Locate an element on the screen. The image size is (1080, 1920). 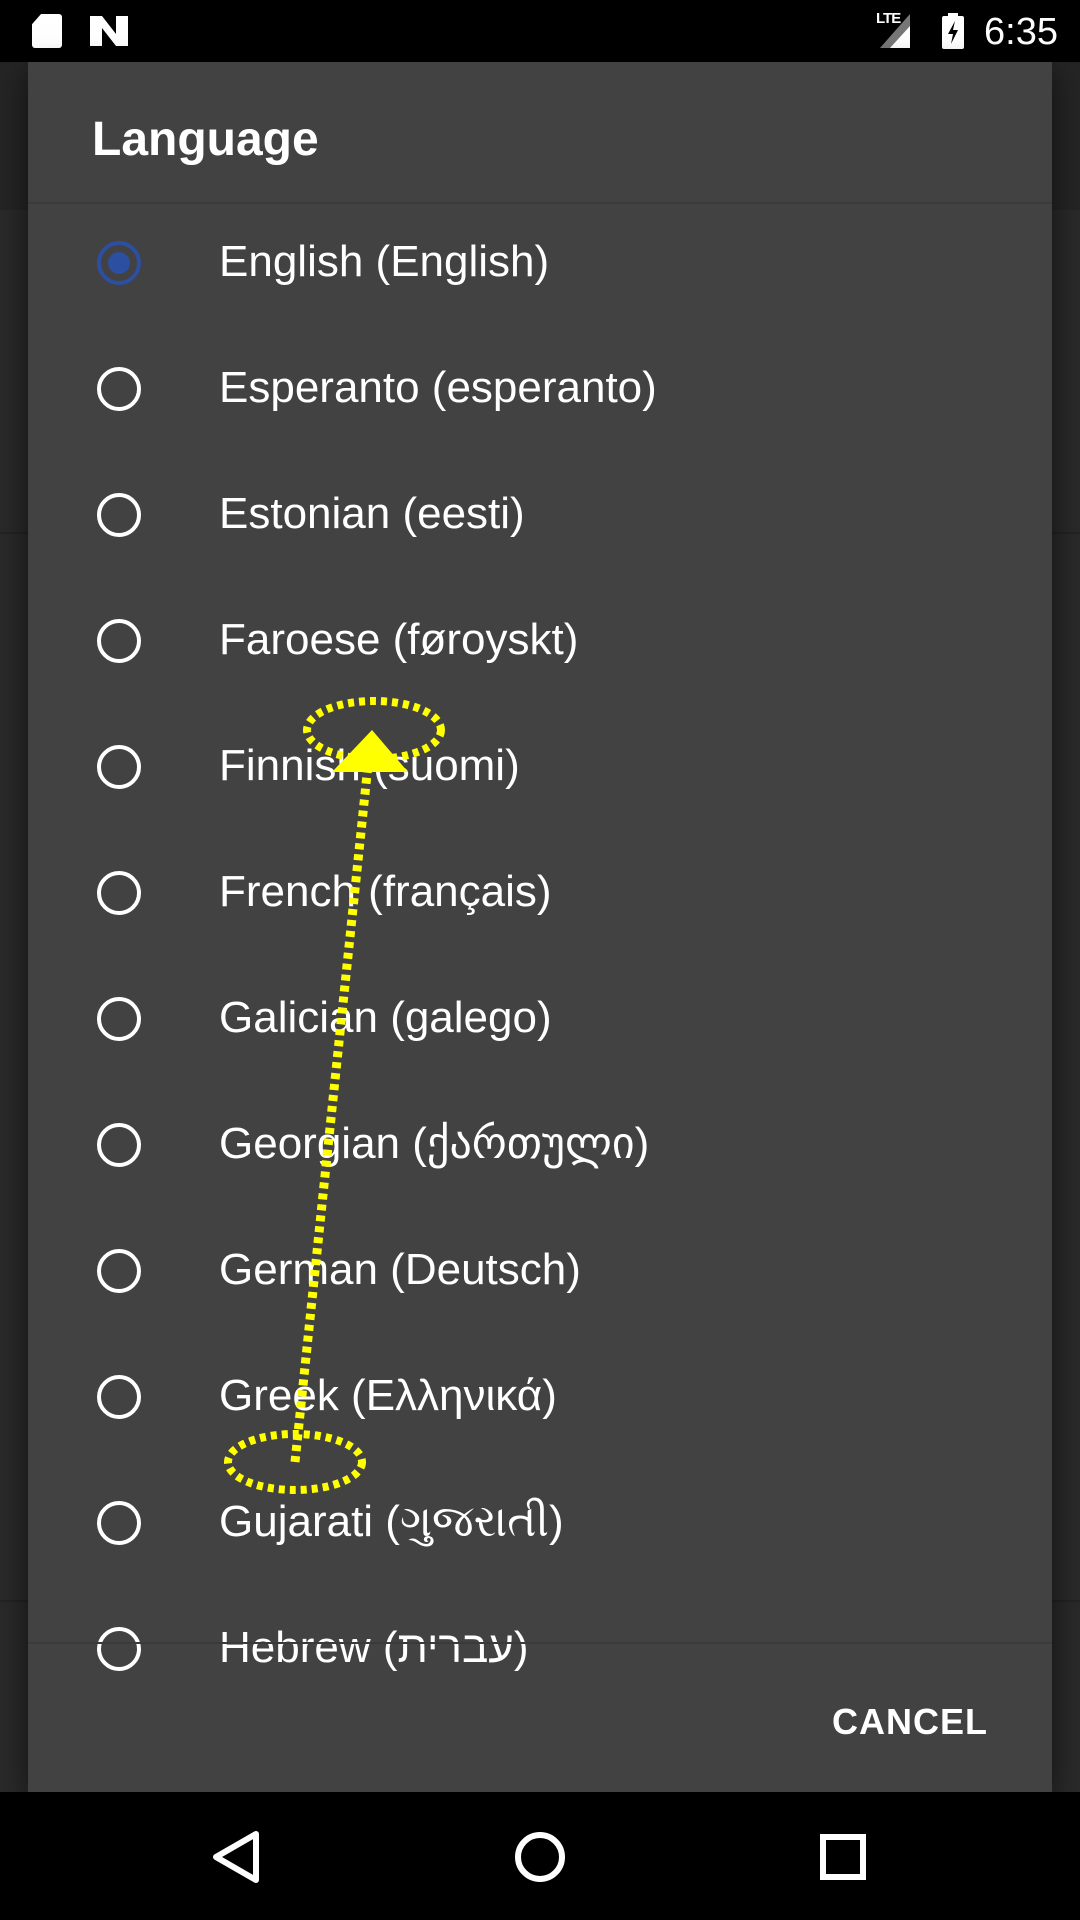
language-option-label: French (français) is located at coordinates (385, 891).